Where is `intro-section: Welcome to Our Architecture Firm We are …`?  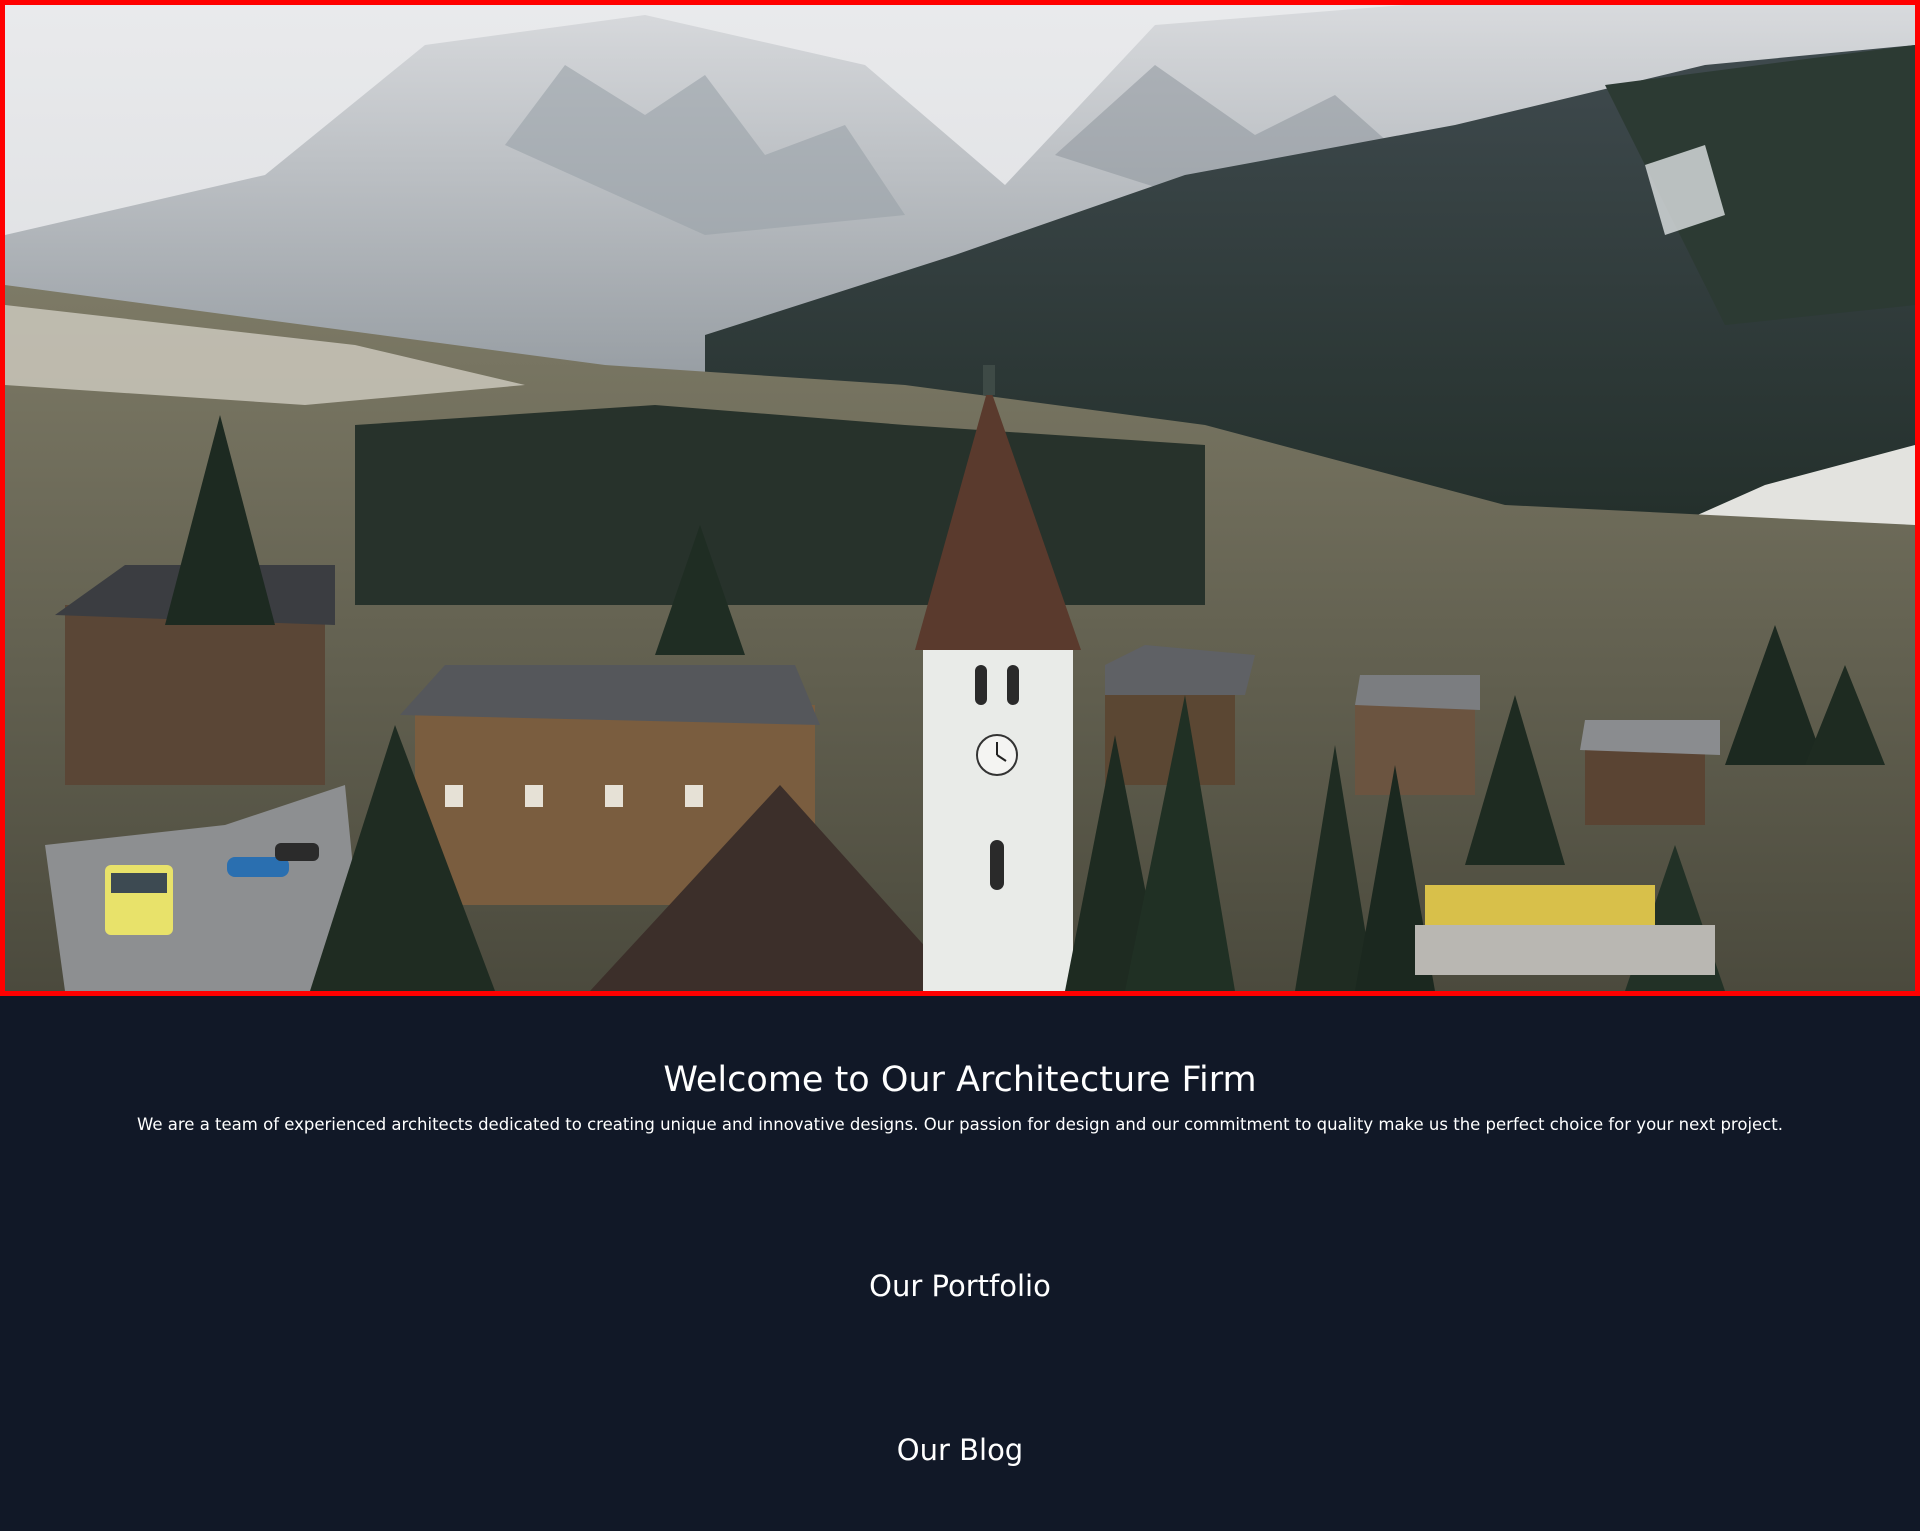 intro-section: Welcome to Our Architecture Firm We are … is located at coordinates (960, 1094).